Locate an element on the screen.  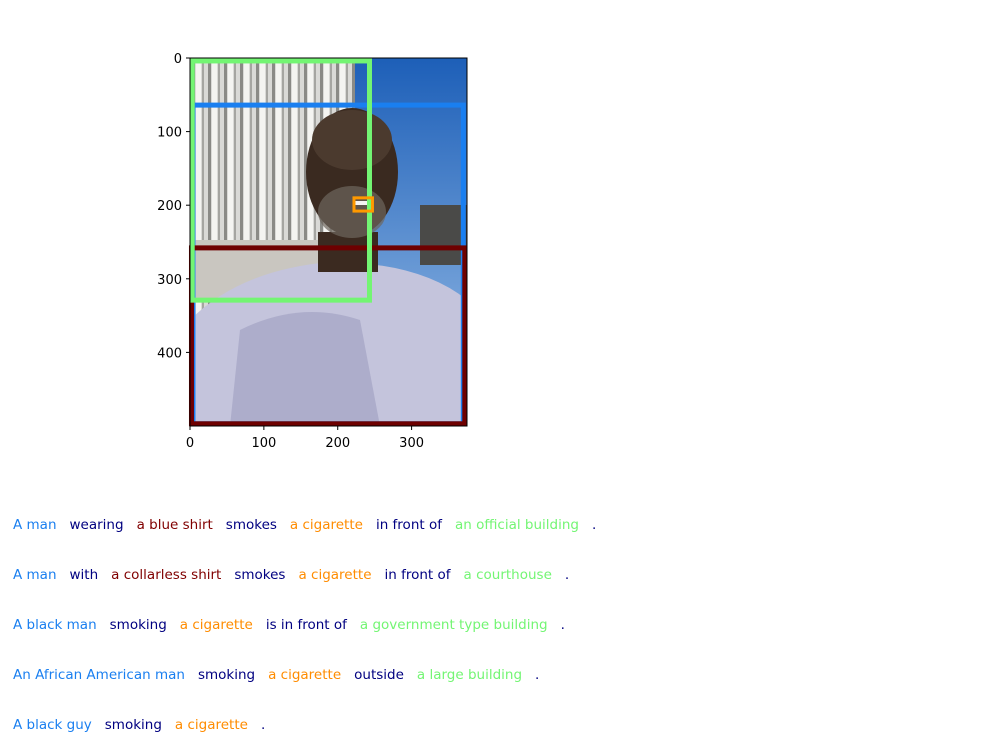
caption-phrase-building: a large building is located at coordinates (469, 675).